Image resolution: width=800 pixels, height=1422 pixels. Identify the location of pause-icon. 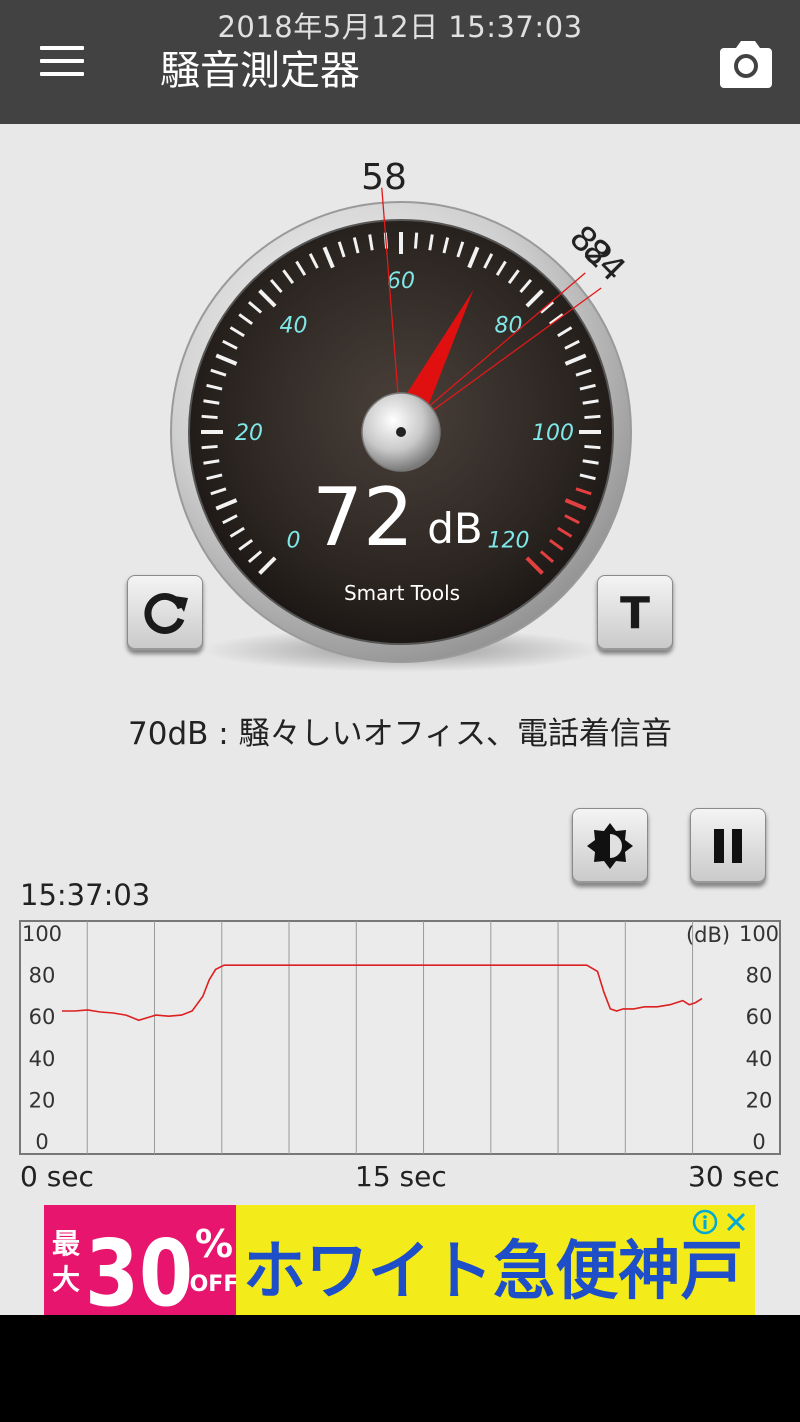
(728, 846).